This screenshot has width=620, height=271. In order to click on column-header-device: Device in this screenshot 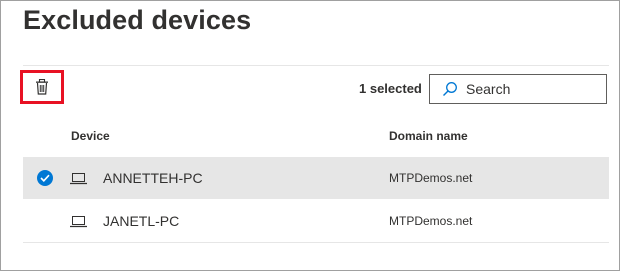, I will do `click(90, 136)`.